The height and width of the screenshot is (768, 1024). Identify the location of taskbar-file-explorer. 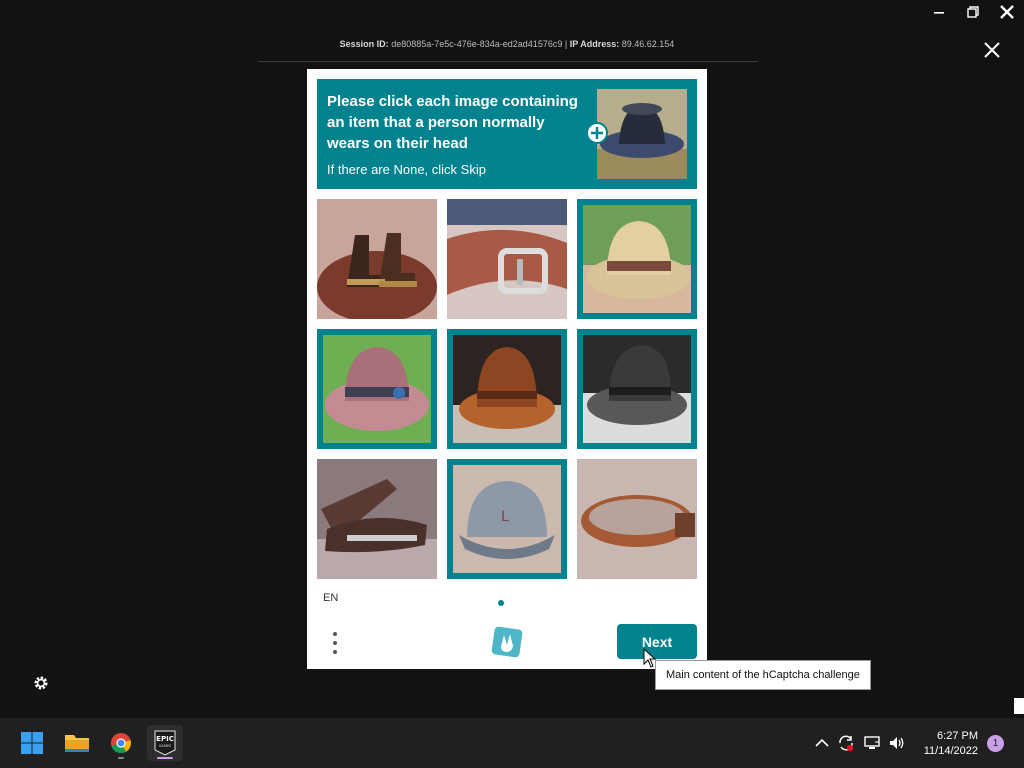
(77, 743).